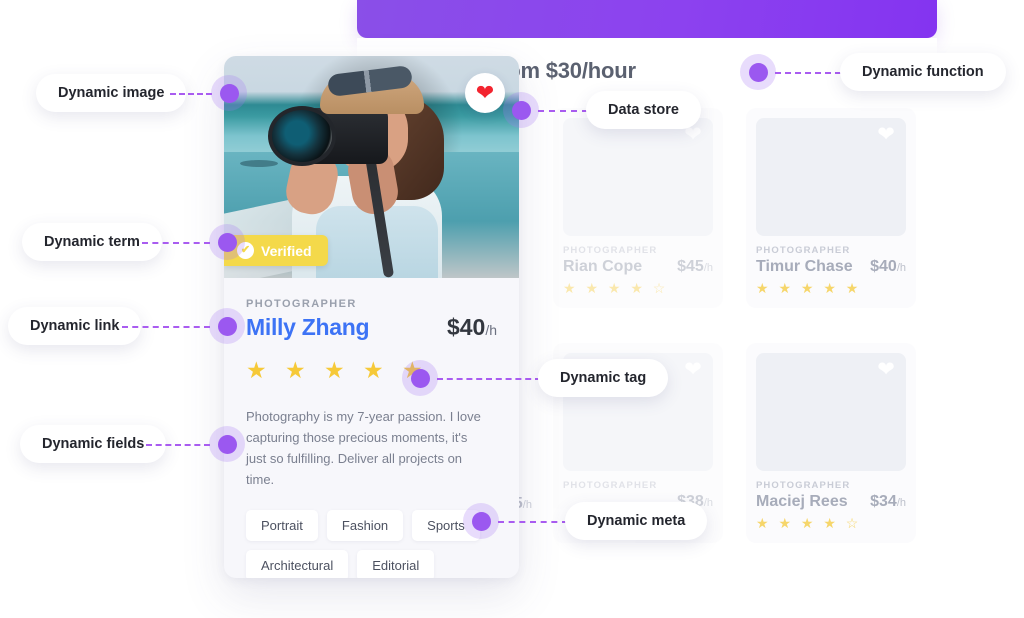 Image resolution: width=1024 pixels, height=618 pixels. What do you see at coordinates (420, 378) in the screenshot?
I see `callout-dot-dynamic-tag` at bounding box center [420, 378].